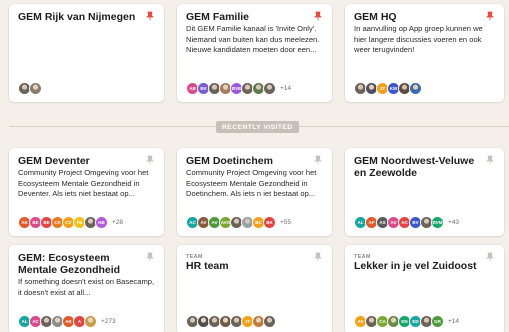  I want to click on project-title: GEM Noordwest-Veluwe en Zeewolde, so click(414, 167).